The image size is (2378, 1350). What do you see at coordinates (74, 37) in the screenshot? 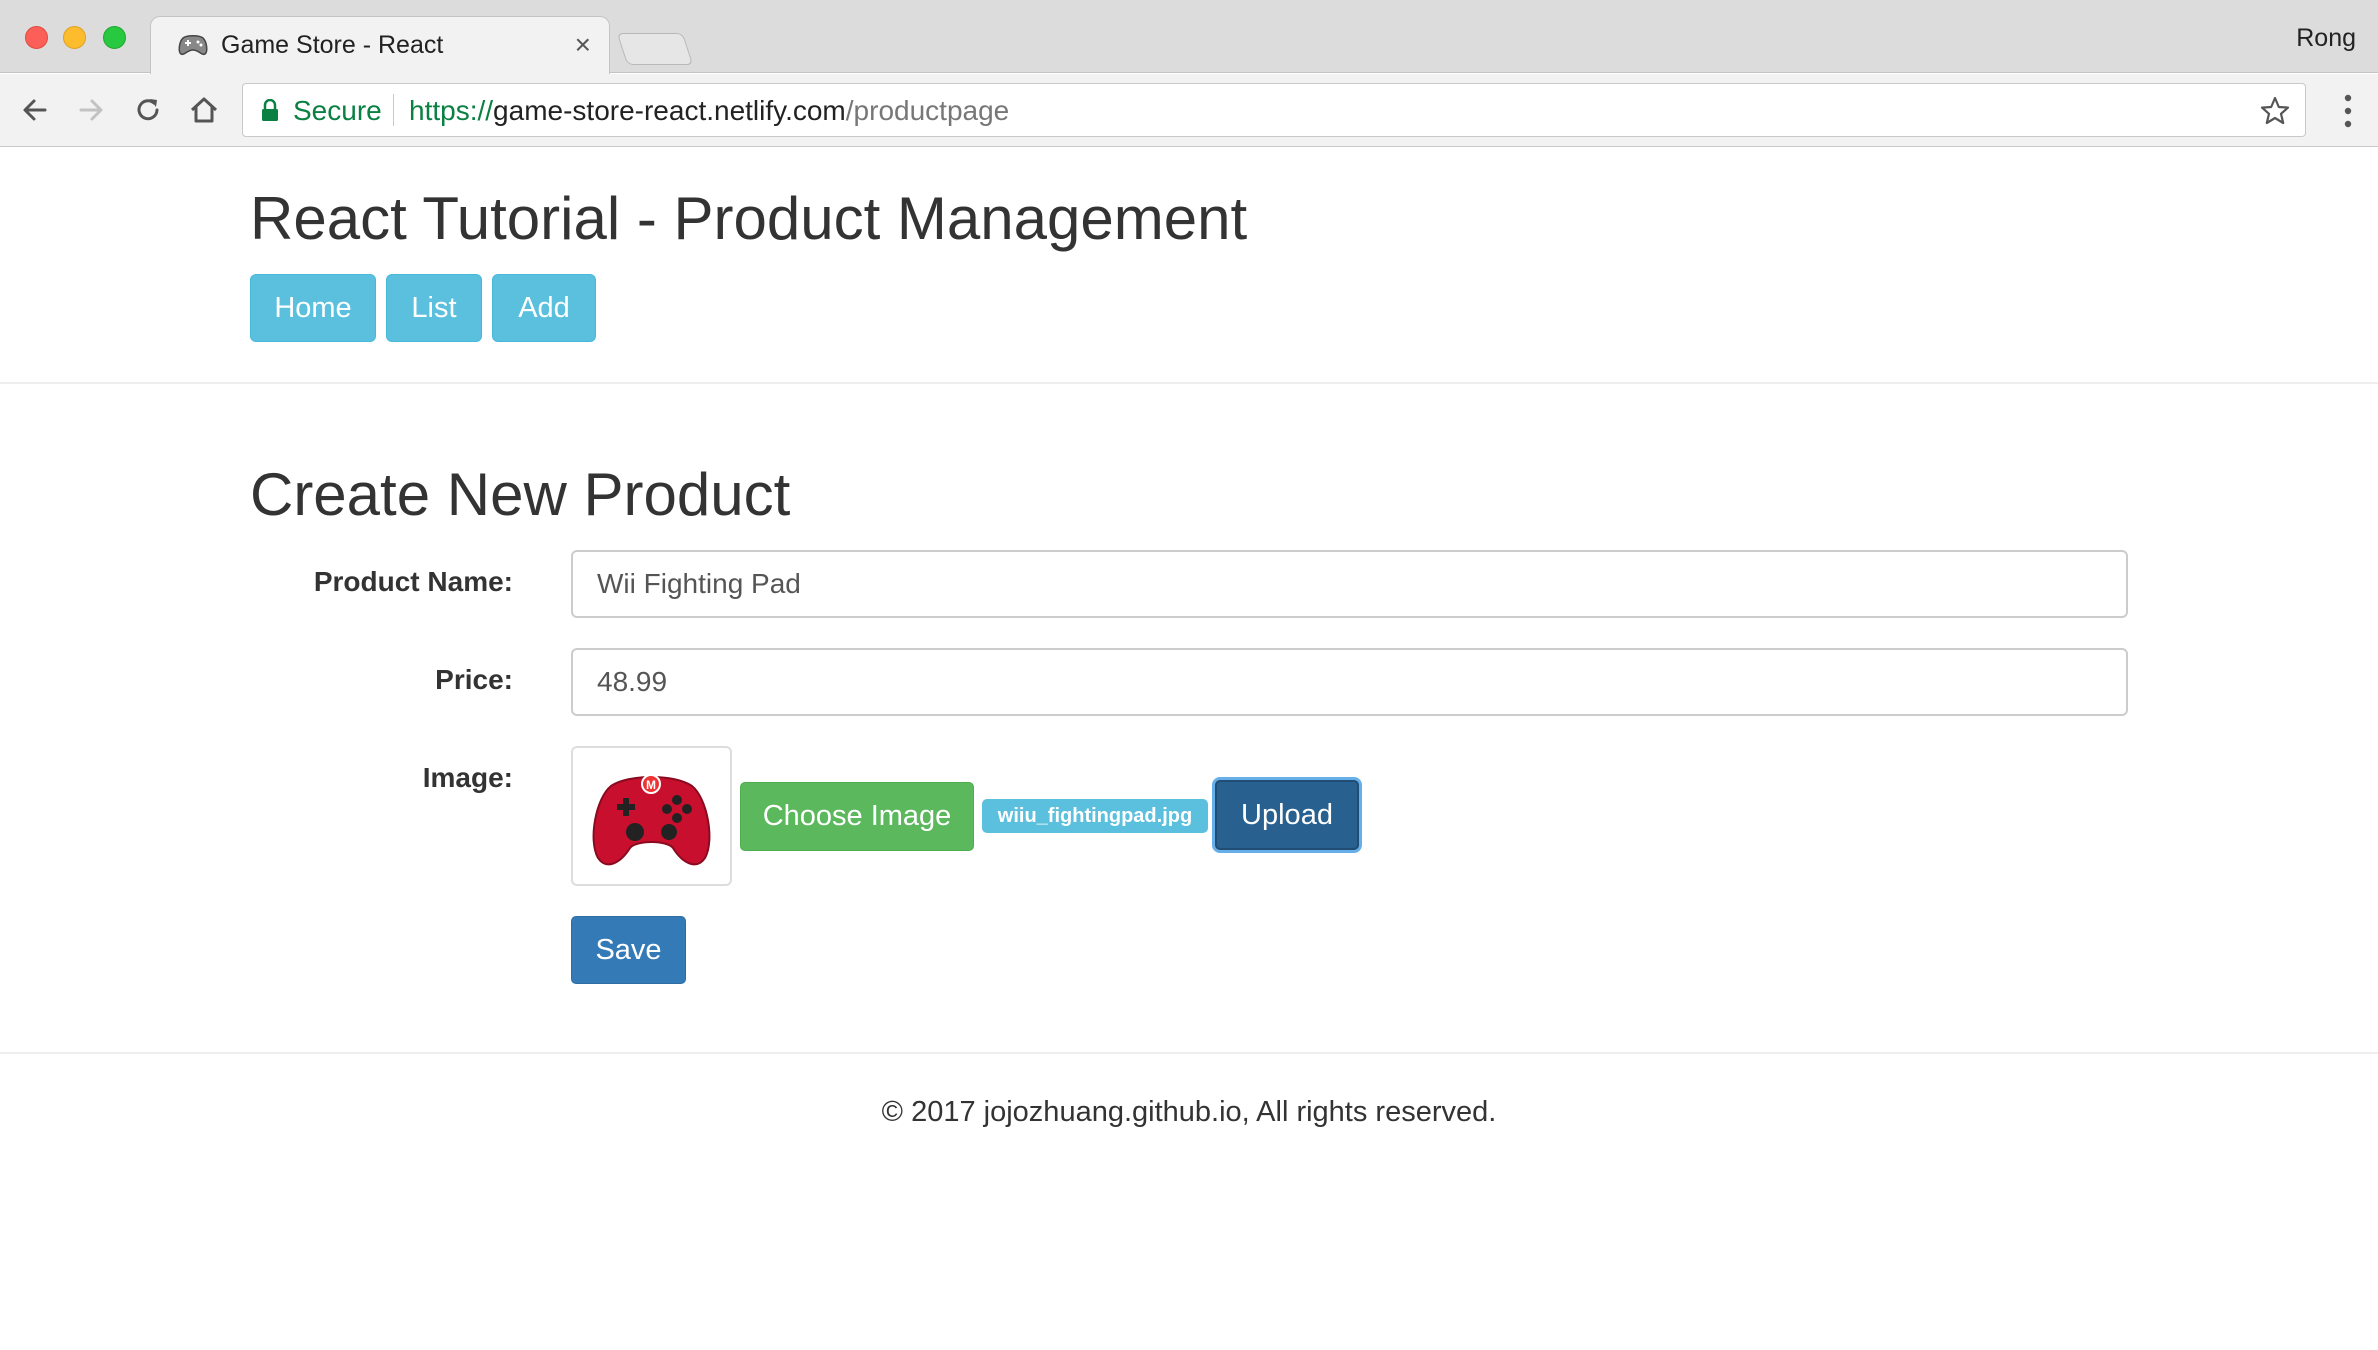
I see `minimize-window-button` at bounding box center [74, 37].